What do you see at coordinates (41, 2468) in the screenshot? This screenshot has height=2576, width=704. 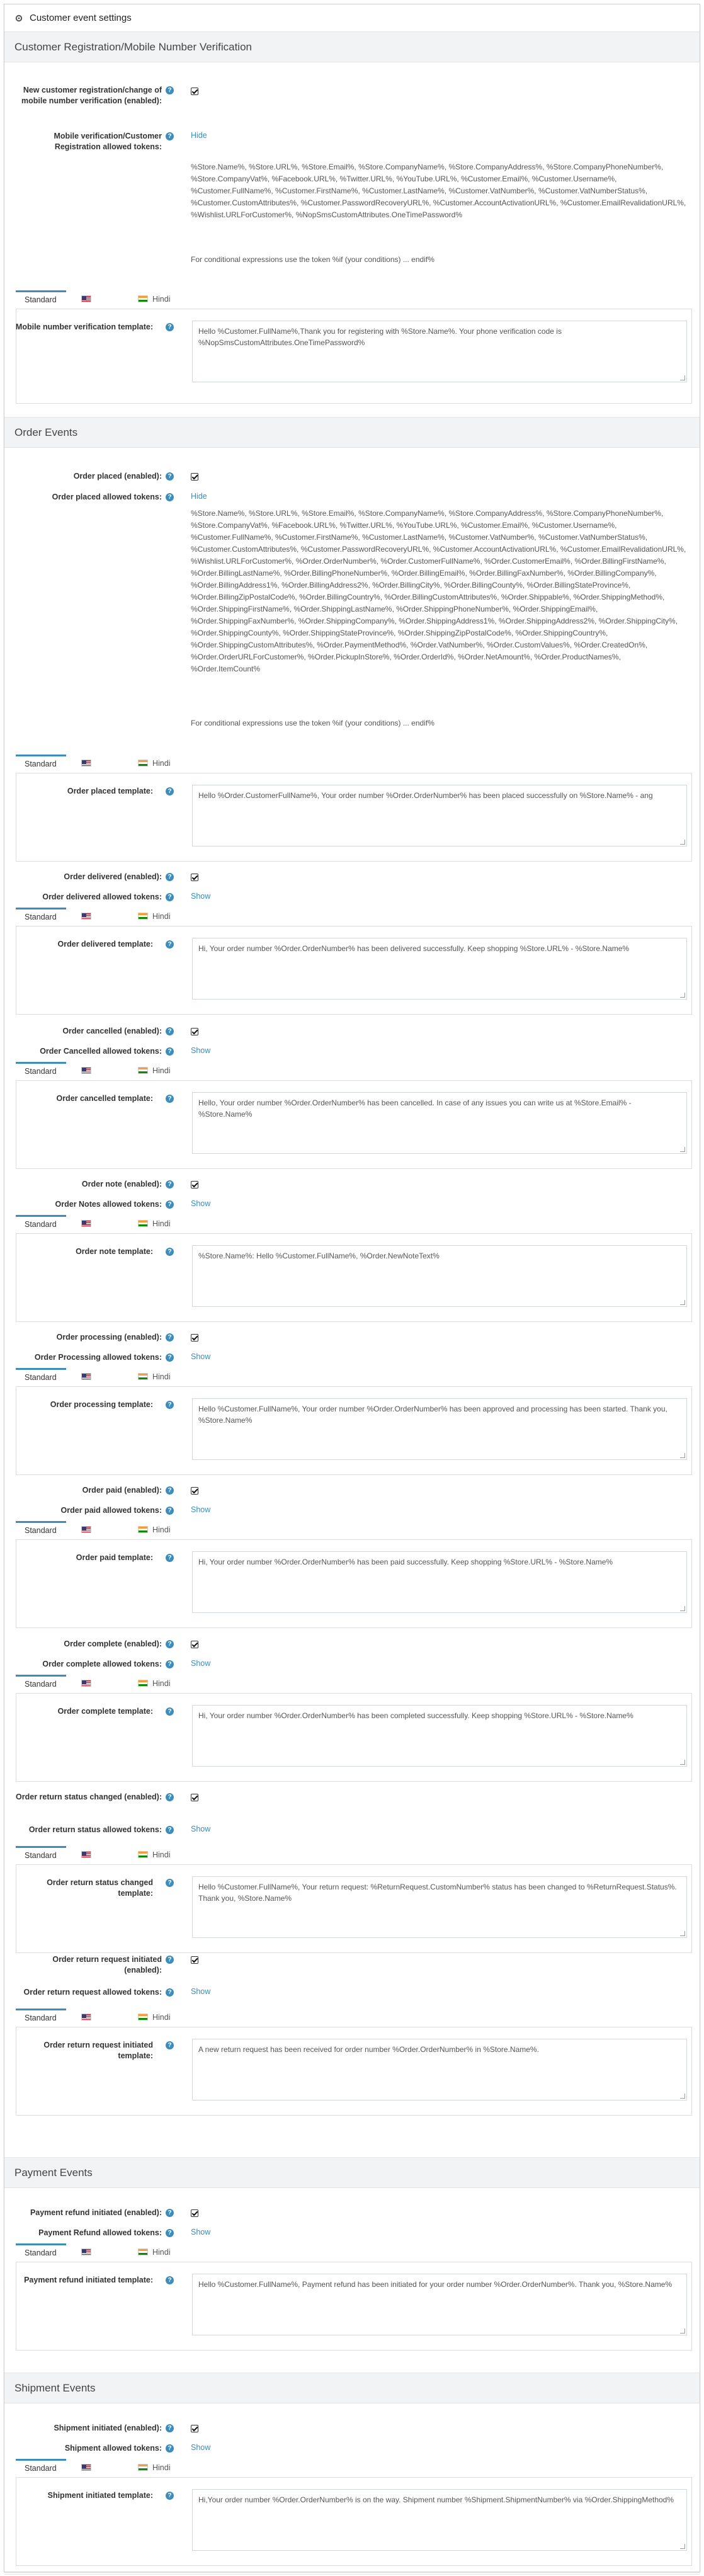 I see `shipment-tab-standard: Standard` at bounding box center [41, 2468].